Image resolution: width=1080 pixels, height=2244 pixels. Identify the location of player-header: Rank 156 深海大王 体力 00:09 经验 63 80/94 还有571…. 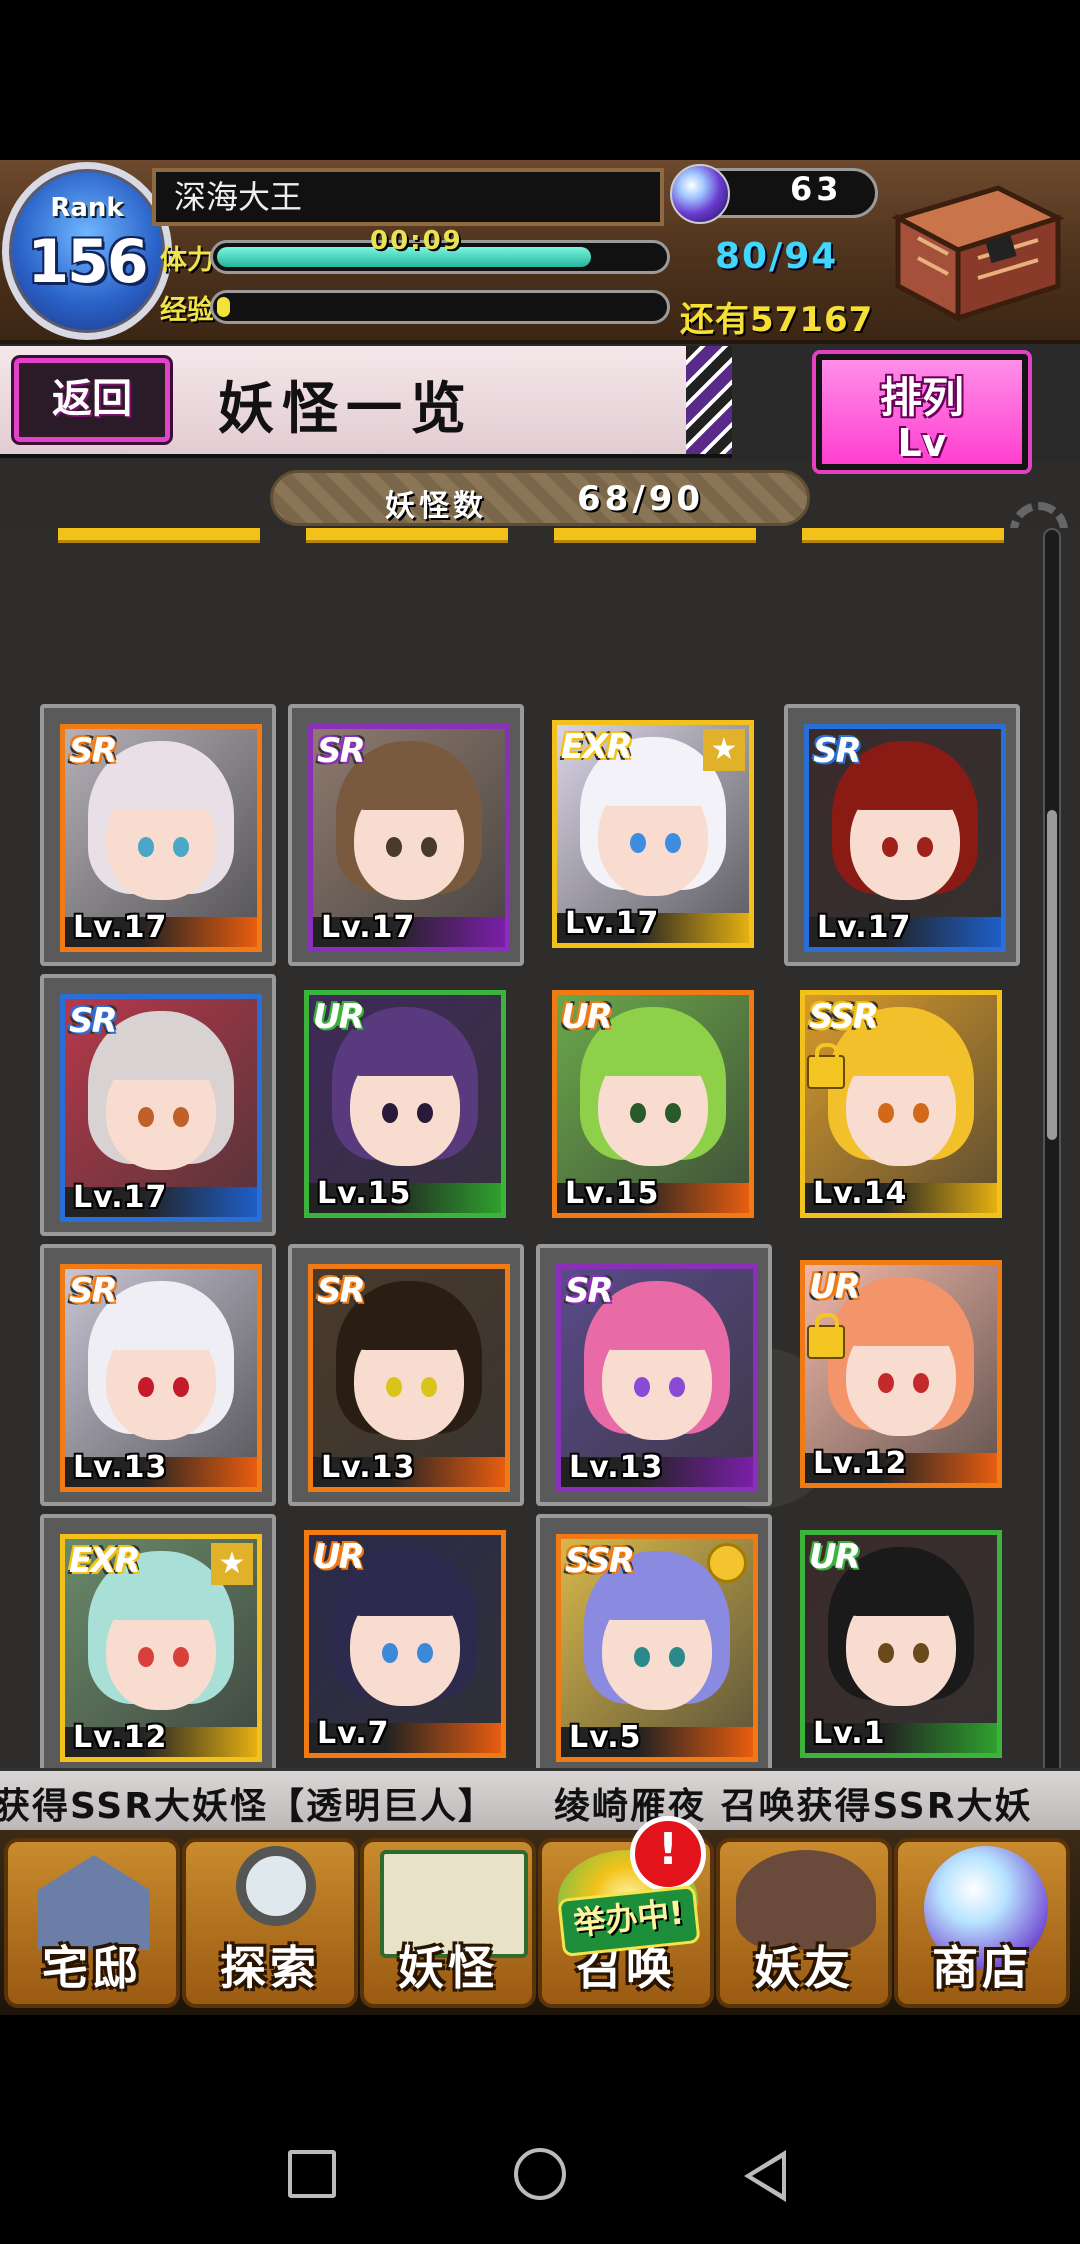
(540, 252).